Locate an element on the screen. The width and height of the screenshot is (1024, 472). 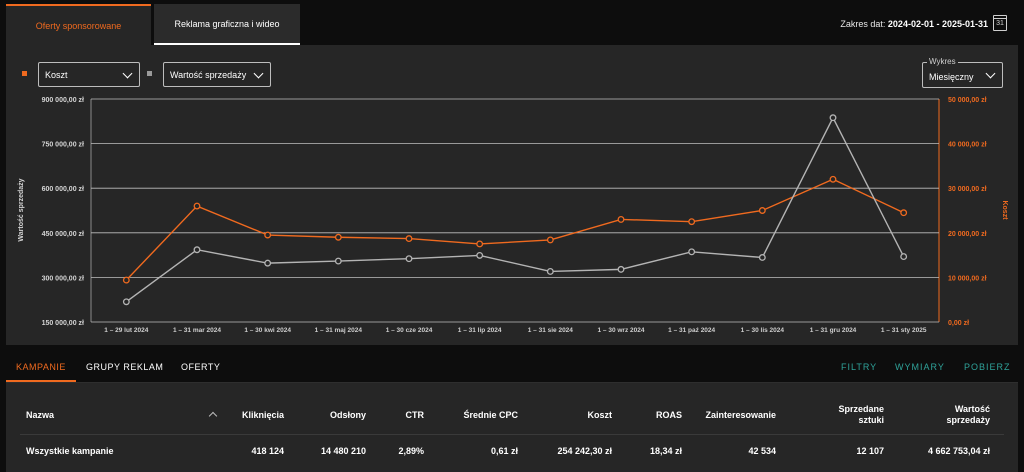
date-range-label: Zakres dat: is located at coordinates (863, 24).